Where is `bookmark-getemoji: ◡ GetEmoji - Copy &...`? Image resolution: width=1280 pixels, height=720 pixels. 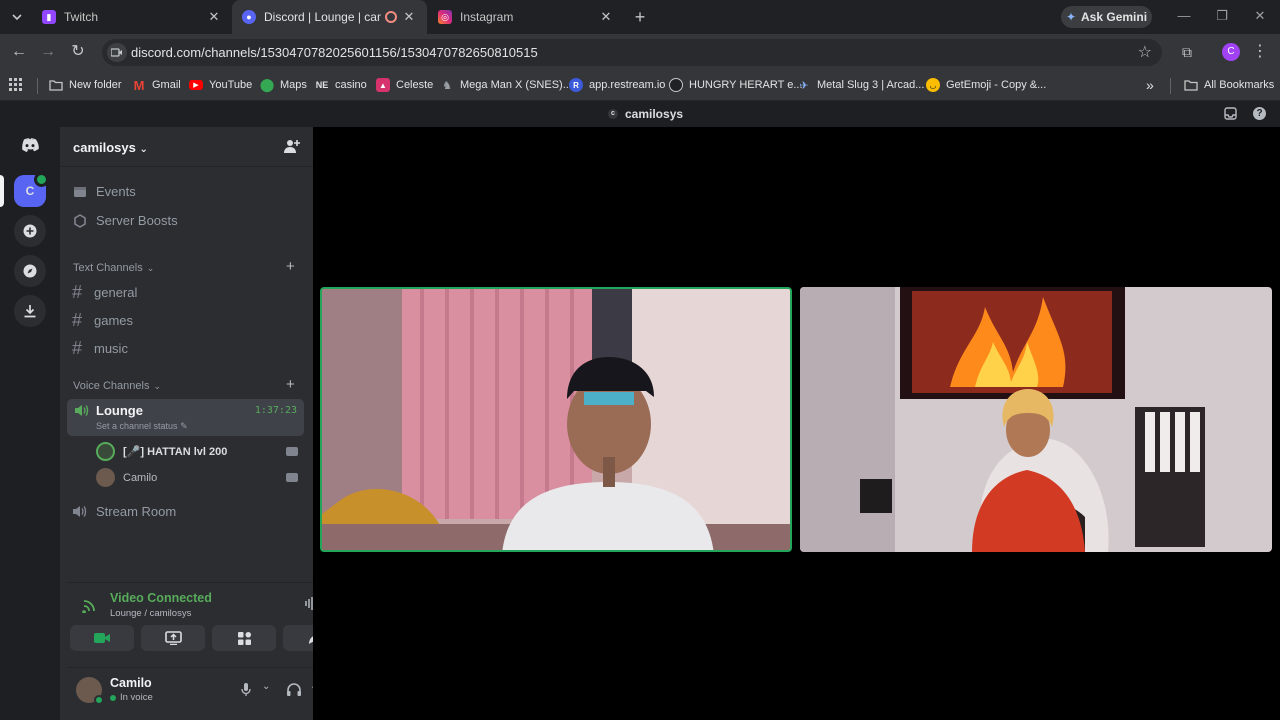 bookmark-getemoji: ◡ GetEmoji - Copy &... is located at coordinates (986, 85).